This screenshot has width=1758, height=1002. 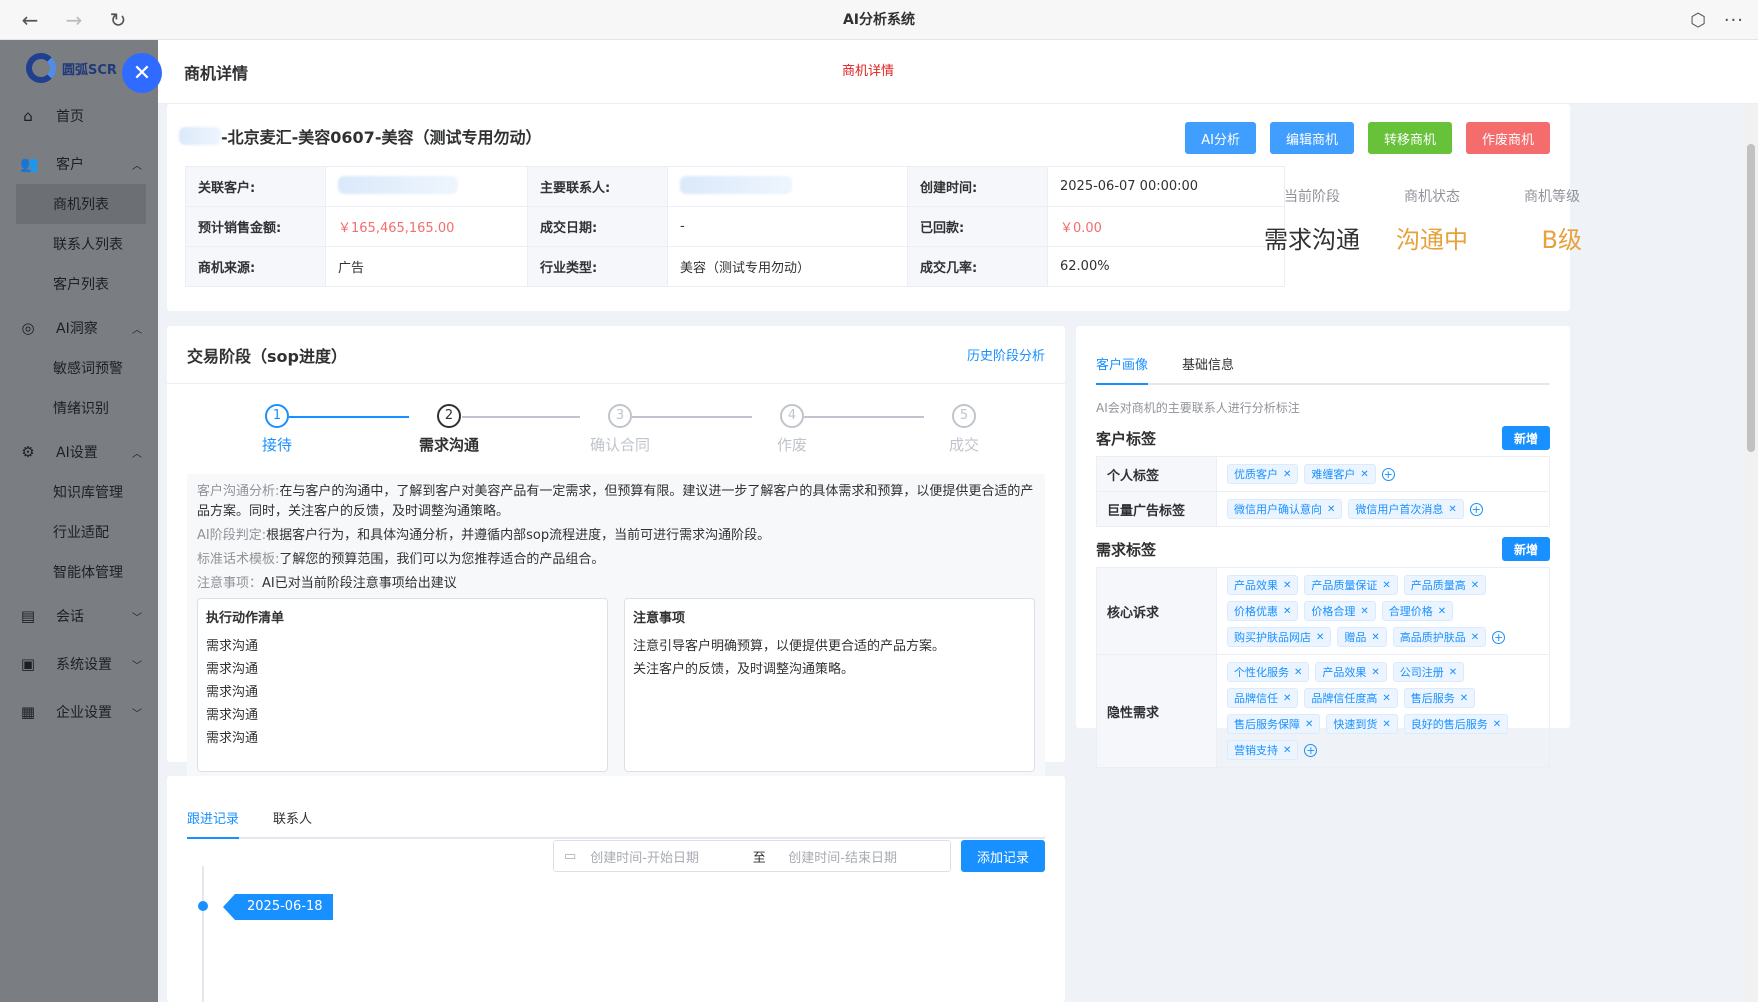 What do you see at coordinates (1751, 298) in the screenshot?
I see `scrollbar-thumb` at bounding box center [1751, 298].